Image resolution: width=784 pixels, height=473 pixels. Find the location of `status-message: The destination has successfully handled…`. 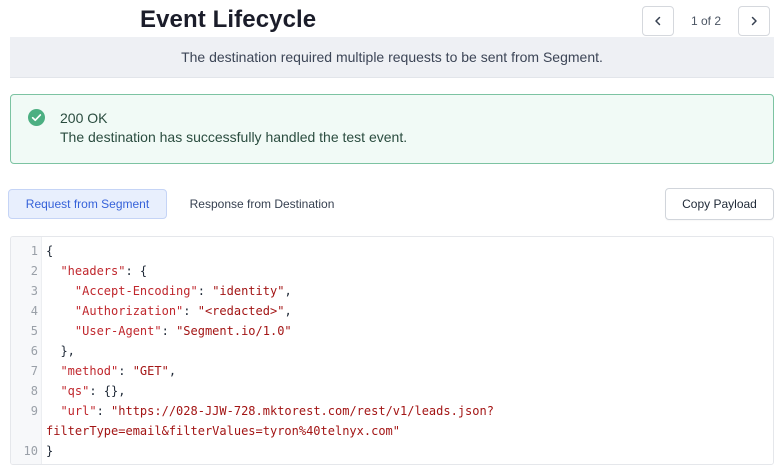

status-message: The destination has successfully handled… is located at coordinates (234, 137).